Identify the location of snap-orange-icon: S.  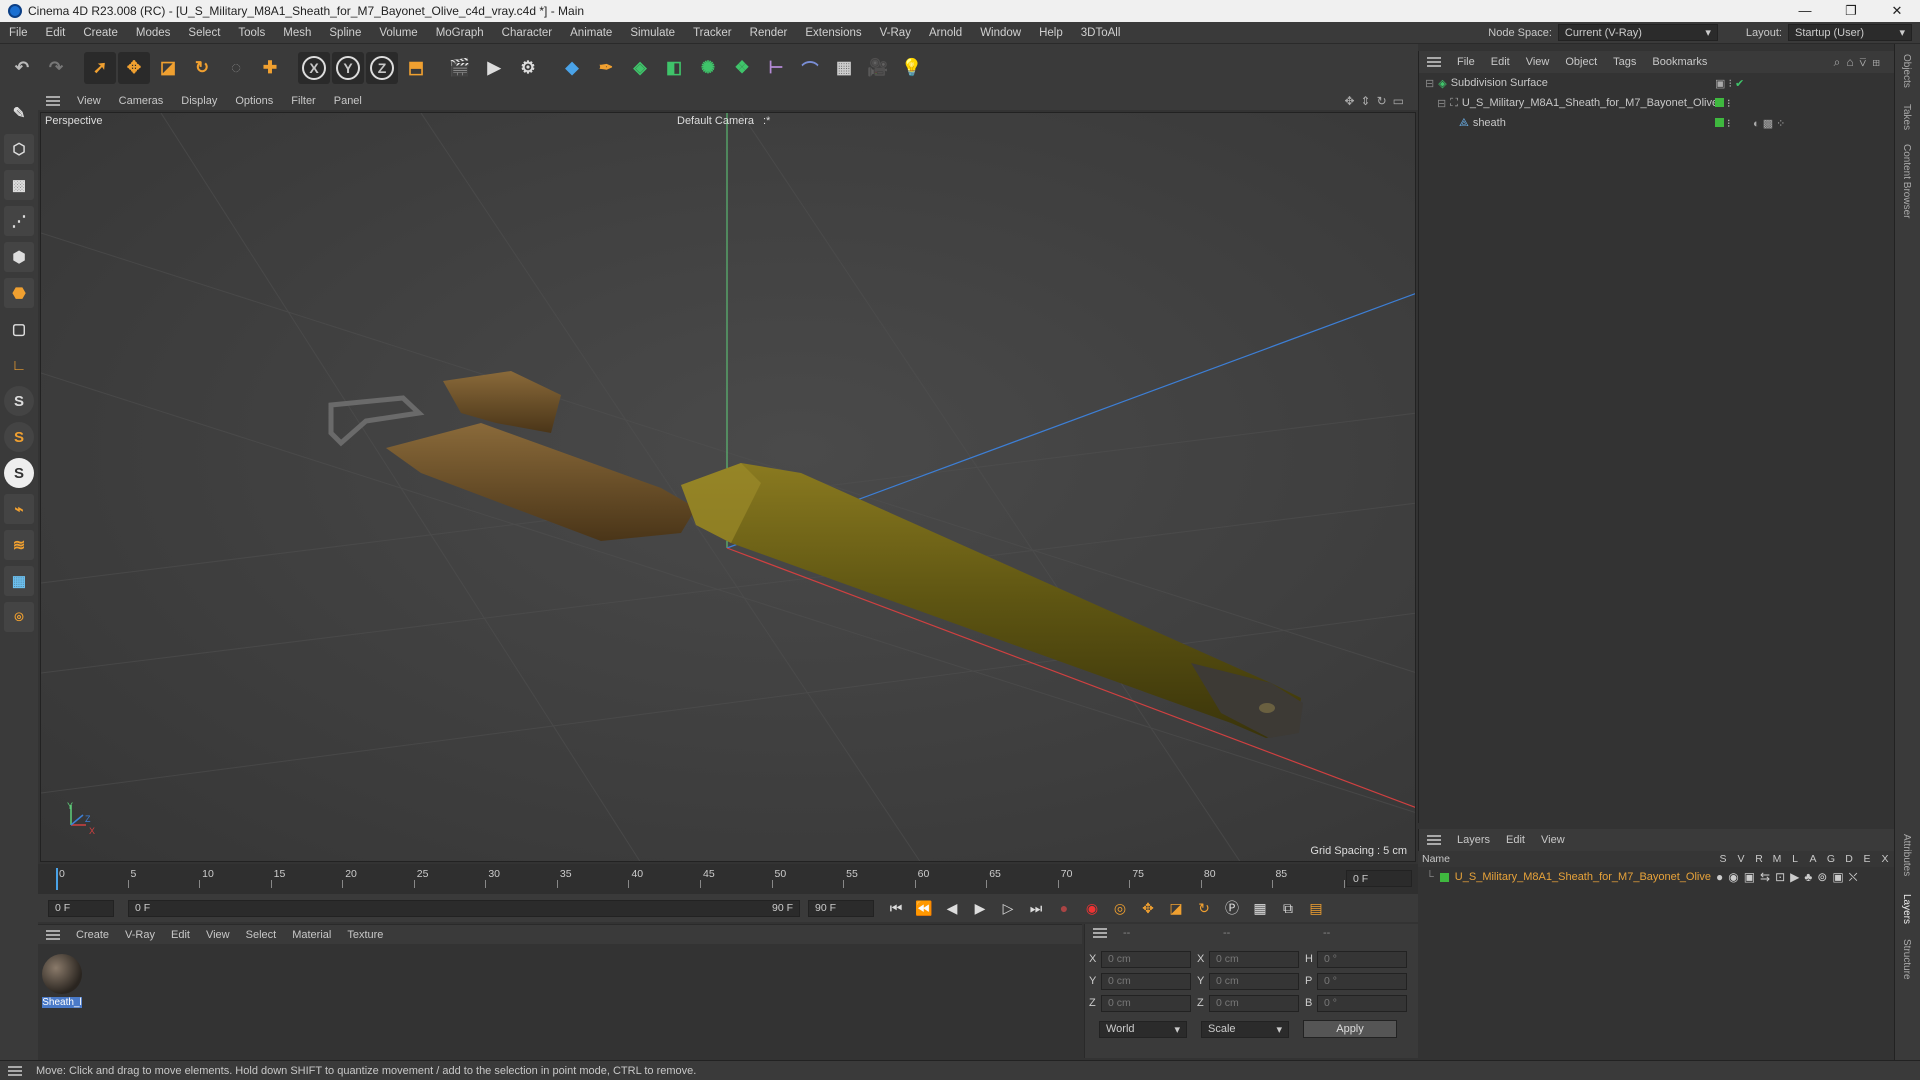
(19, 437).